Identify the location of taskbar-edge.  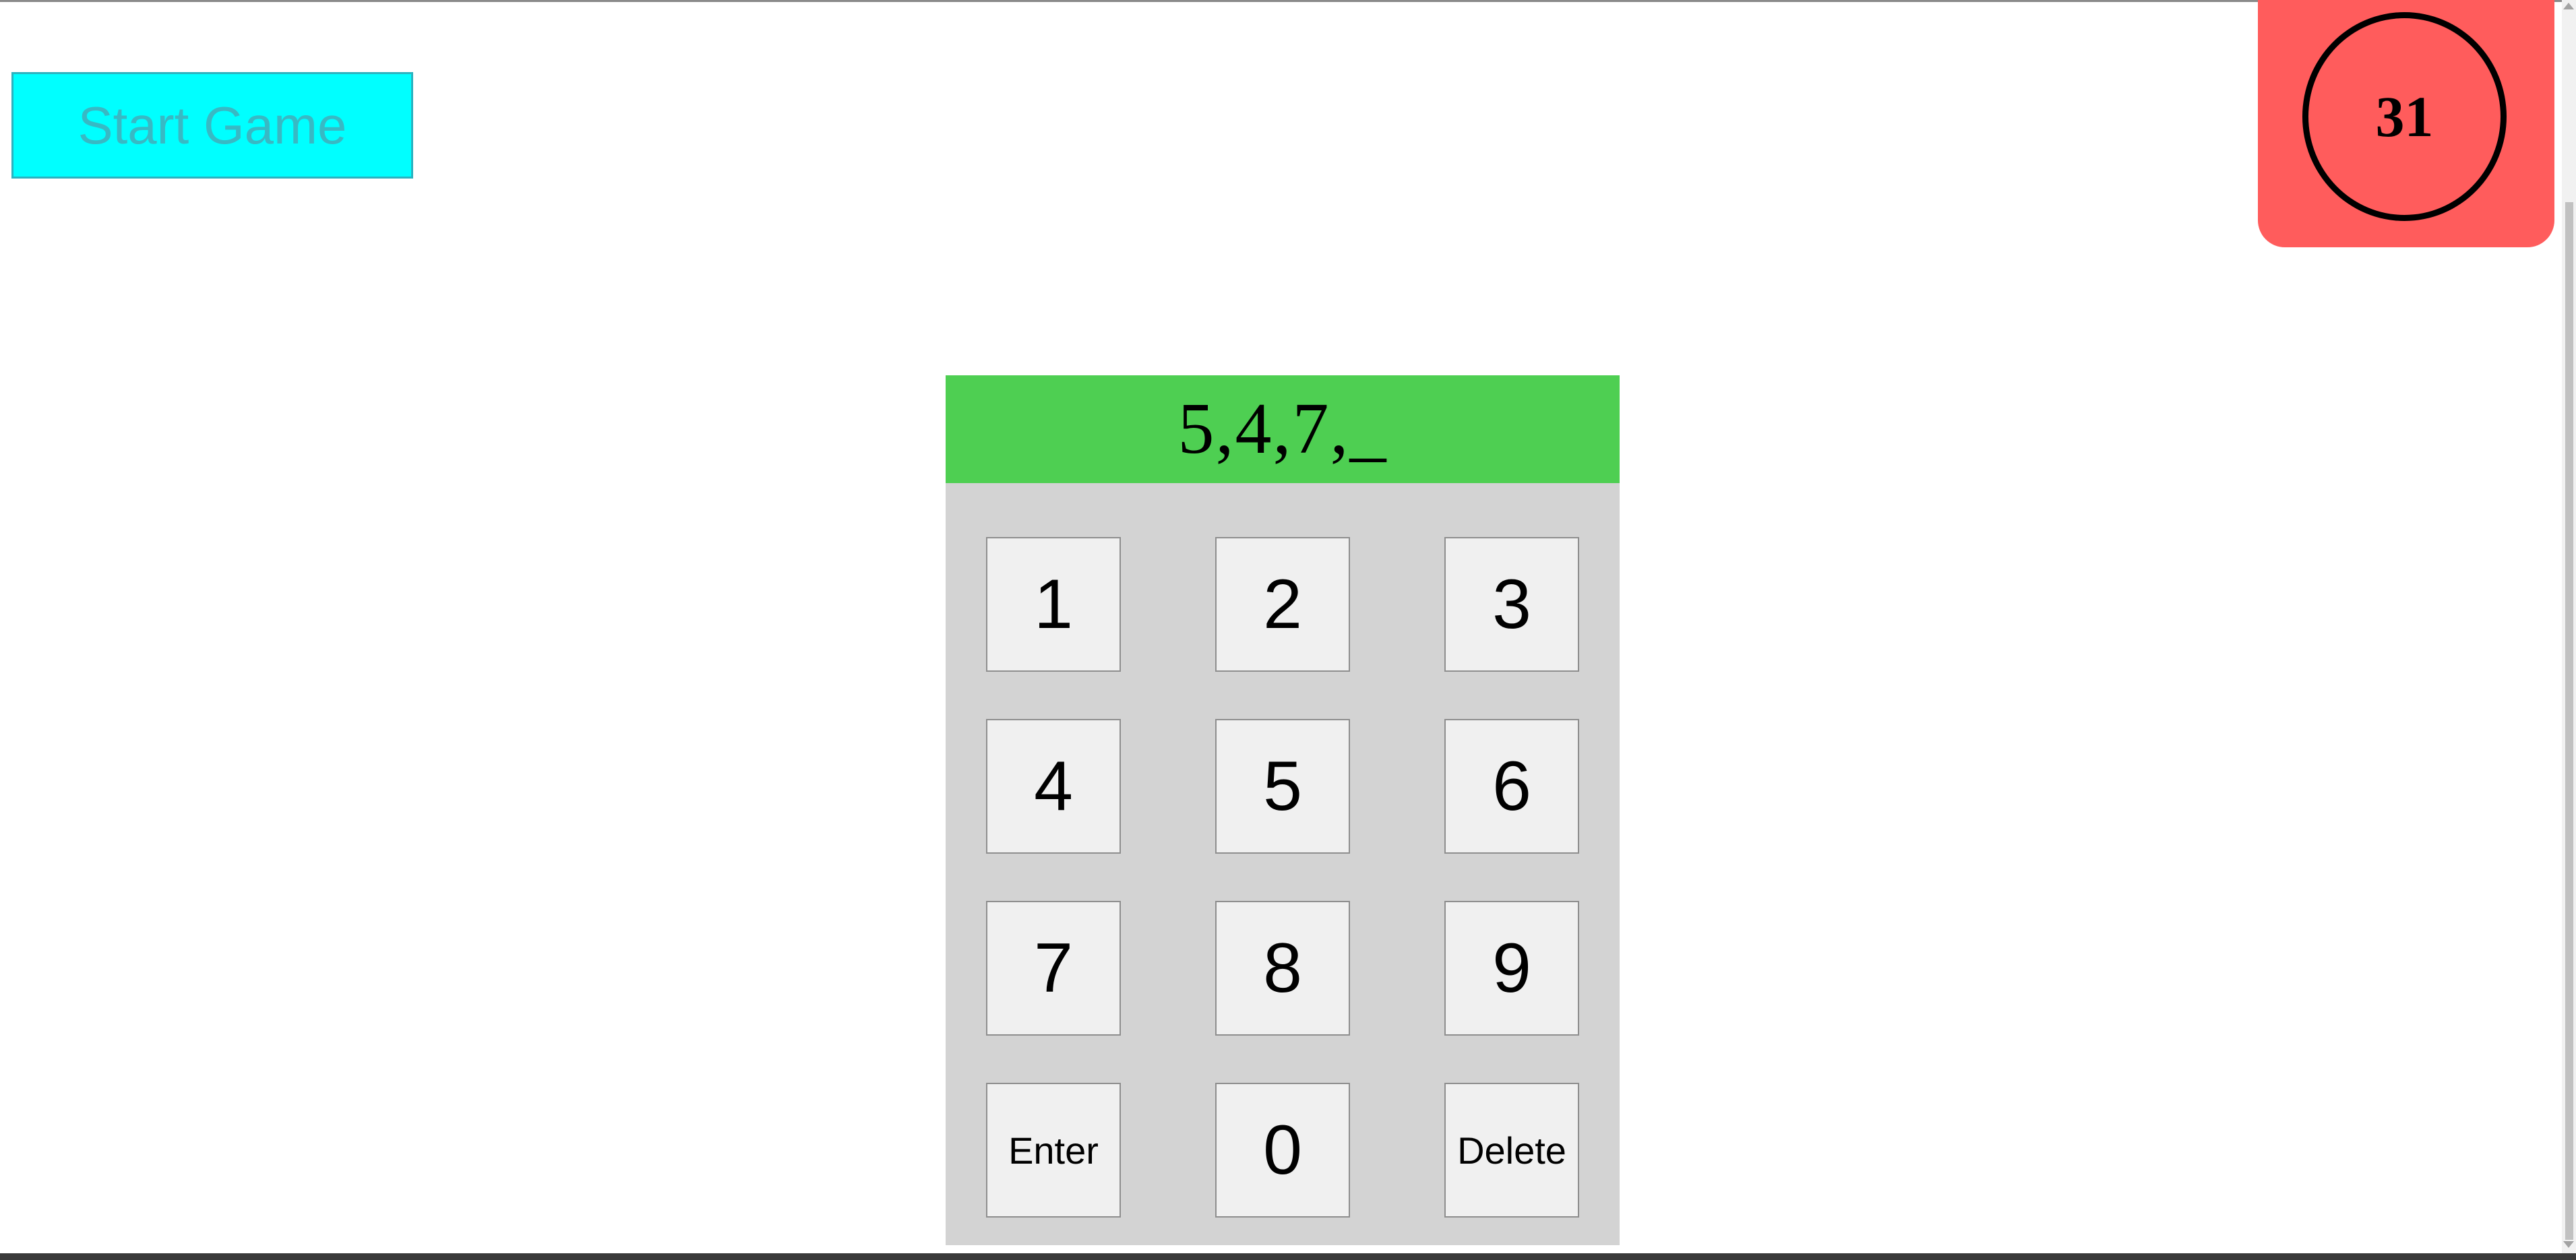
(1288, 1257).